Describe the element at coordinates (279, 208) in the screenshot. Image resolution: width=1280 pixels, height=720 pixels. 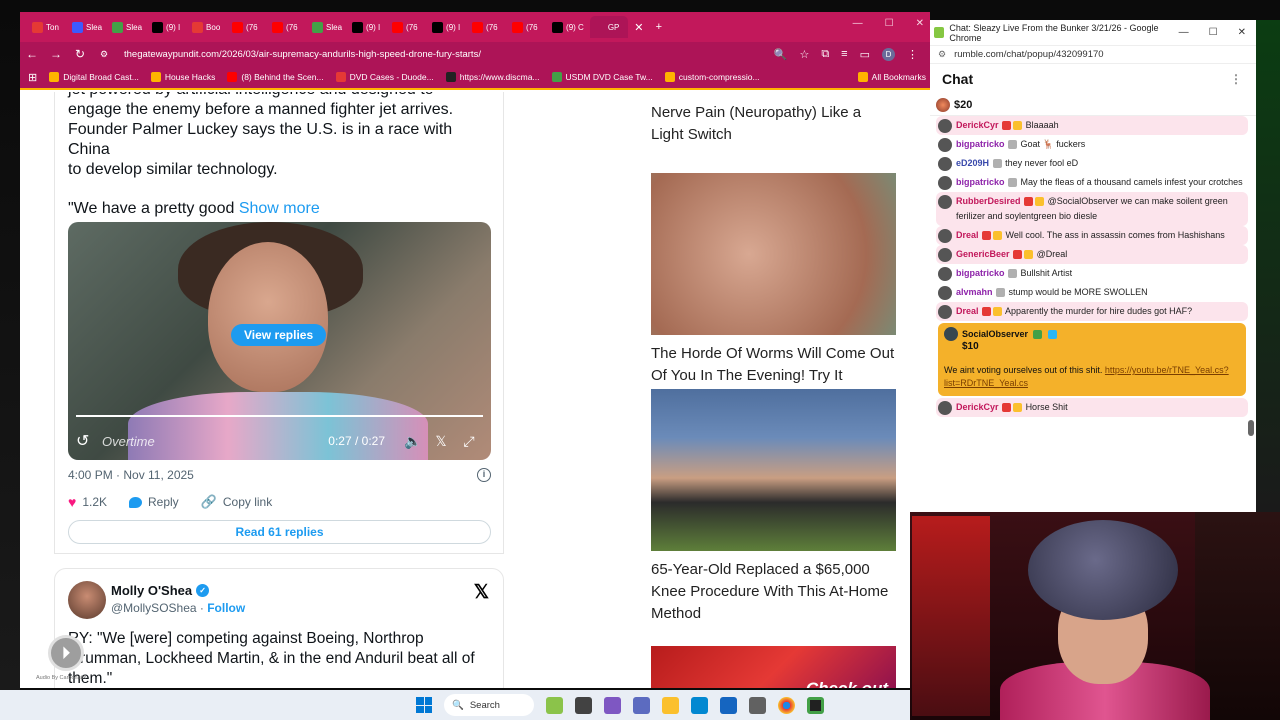
I see `show-more-link: Show more` at that location.